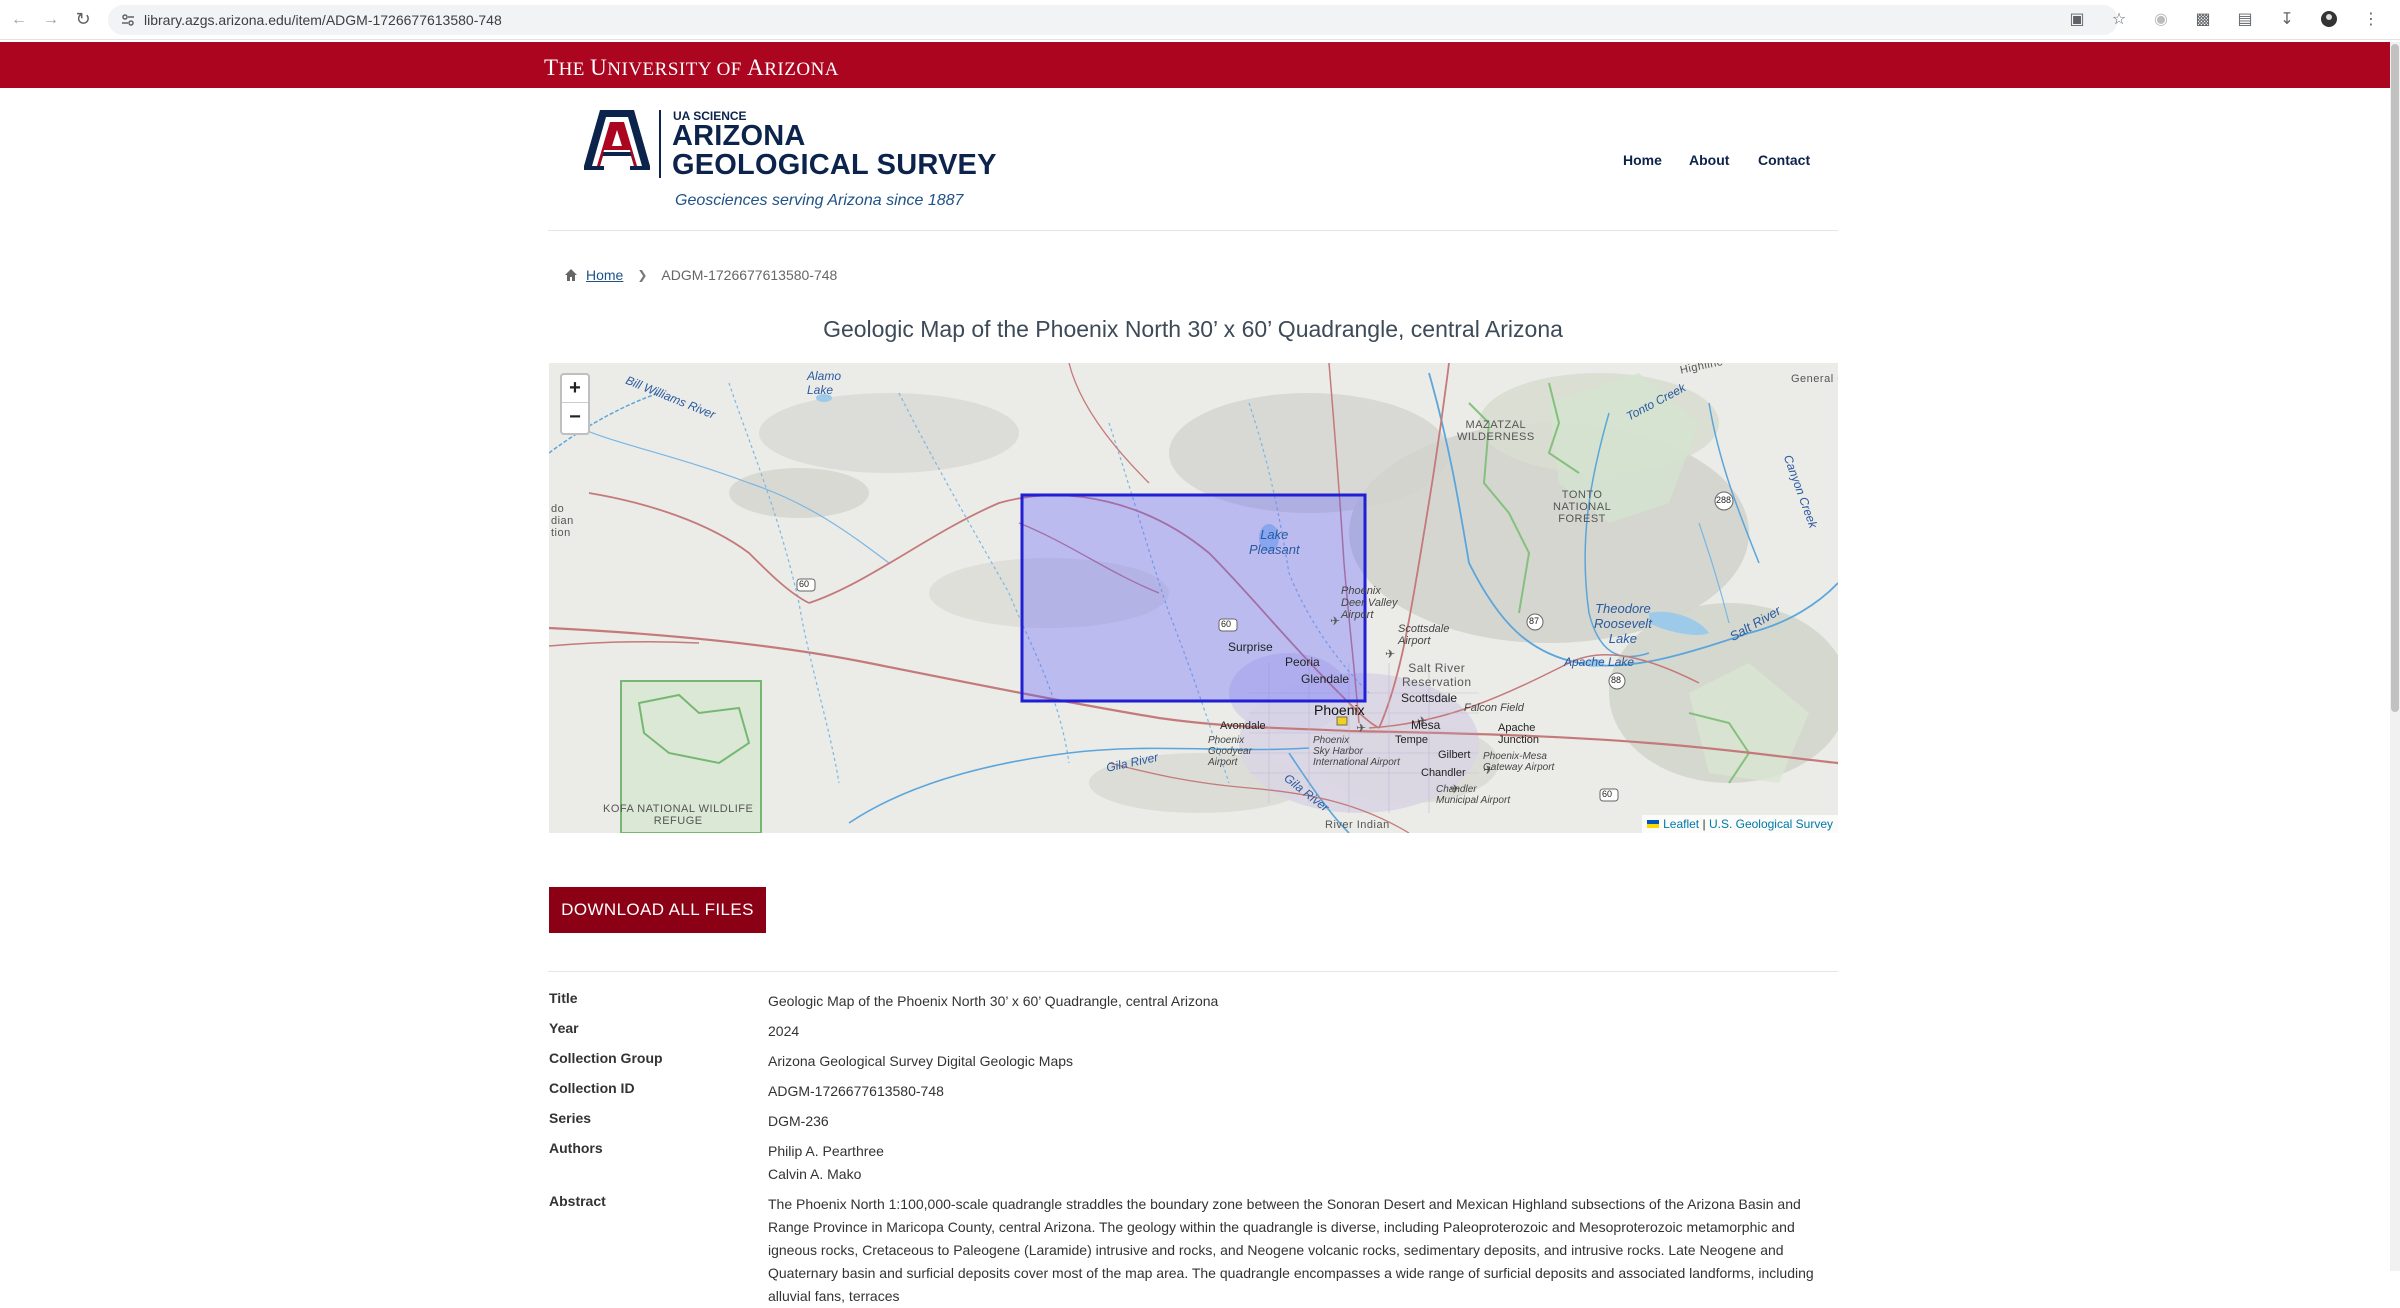  Describe the element at coordinates (1303, 1163) in the screenshot. I see `metadata-value: Philip A. Pearthree Calvin A. Mako` at that location.